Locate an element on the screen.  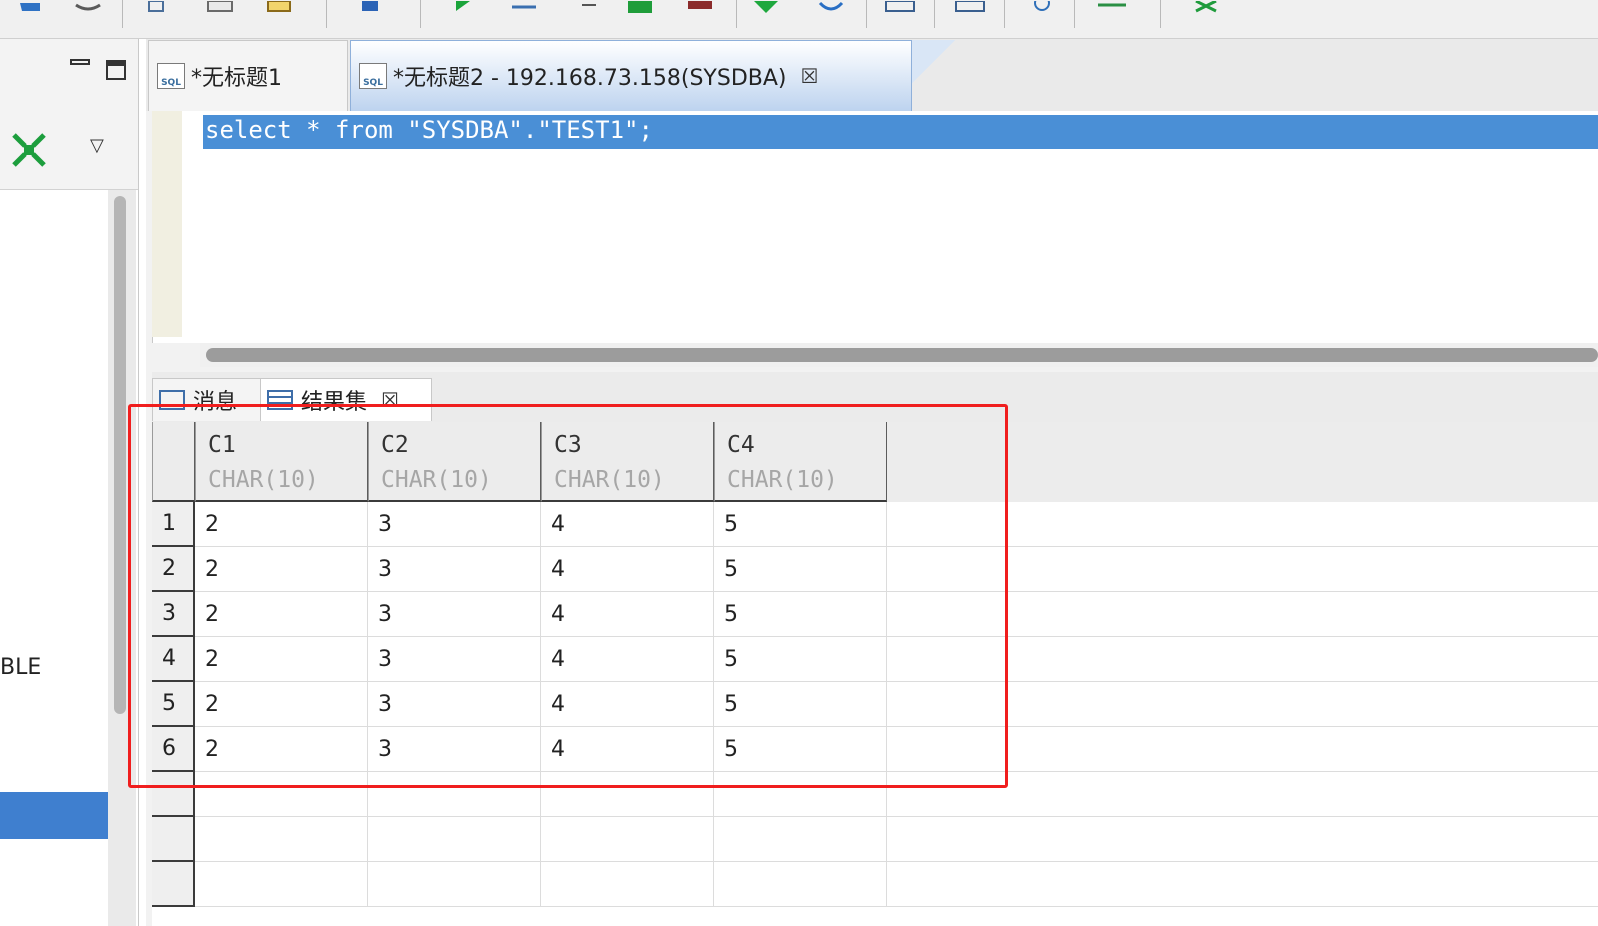
minimize-icon is located at coordinates (80, 62).